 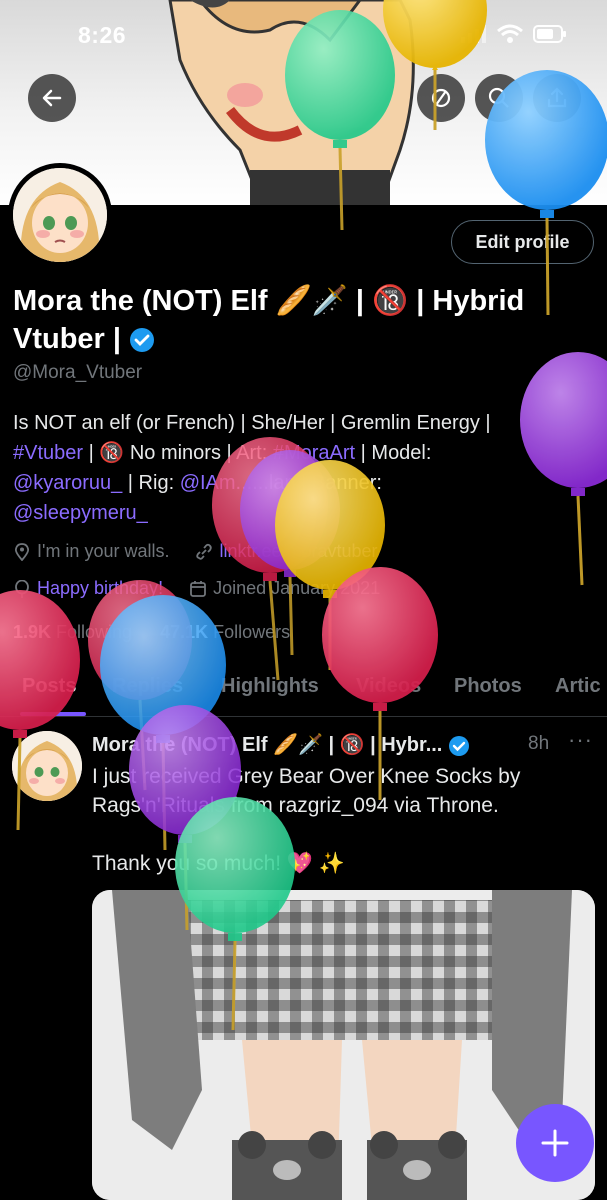 I want to click on bio-line2-end: | Model:, so click(x=393, y=453).